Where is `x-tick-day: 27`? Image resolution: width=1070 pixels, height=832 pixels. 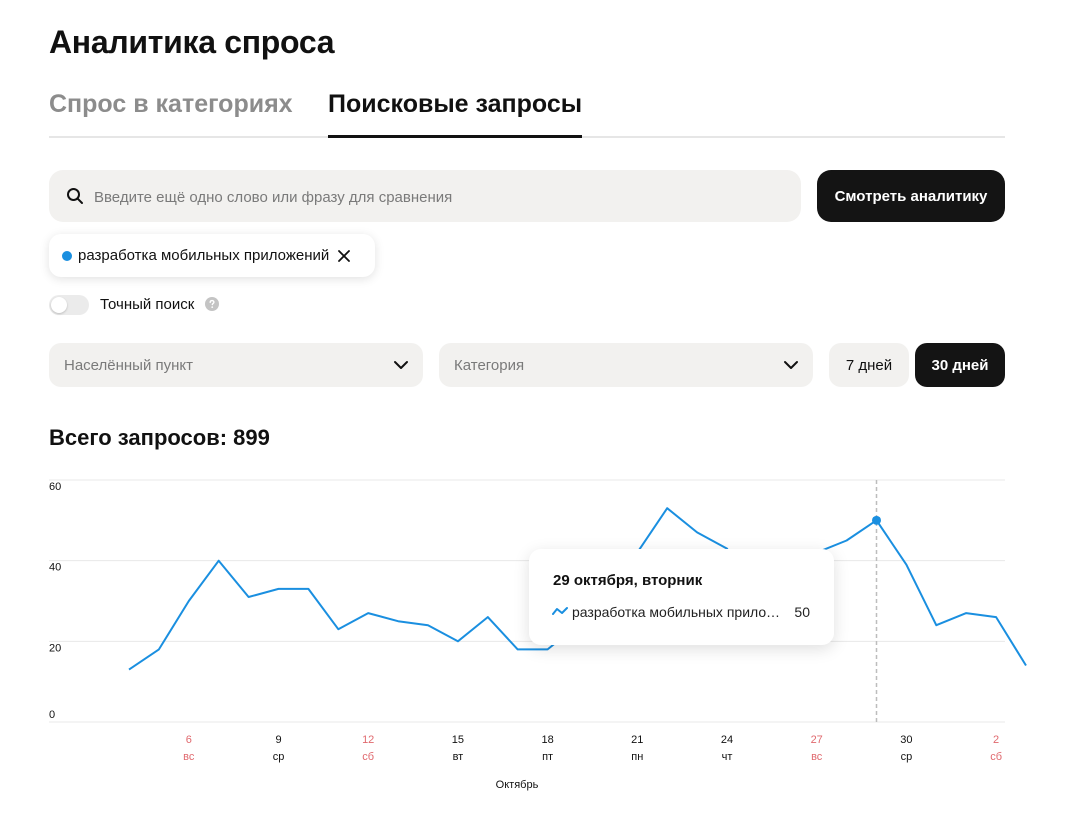
x-tick-day: 27 is located at coordinates (817, 740).